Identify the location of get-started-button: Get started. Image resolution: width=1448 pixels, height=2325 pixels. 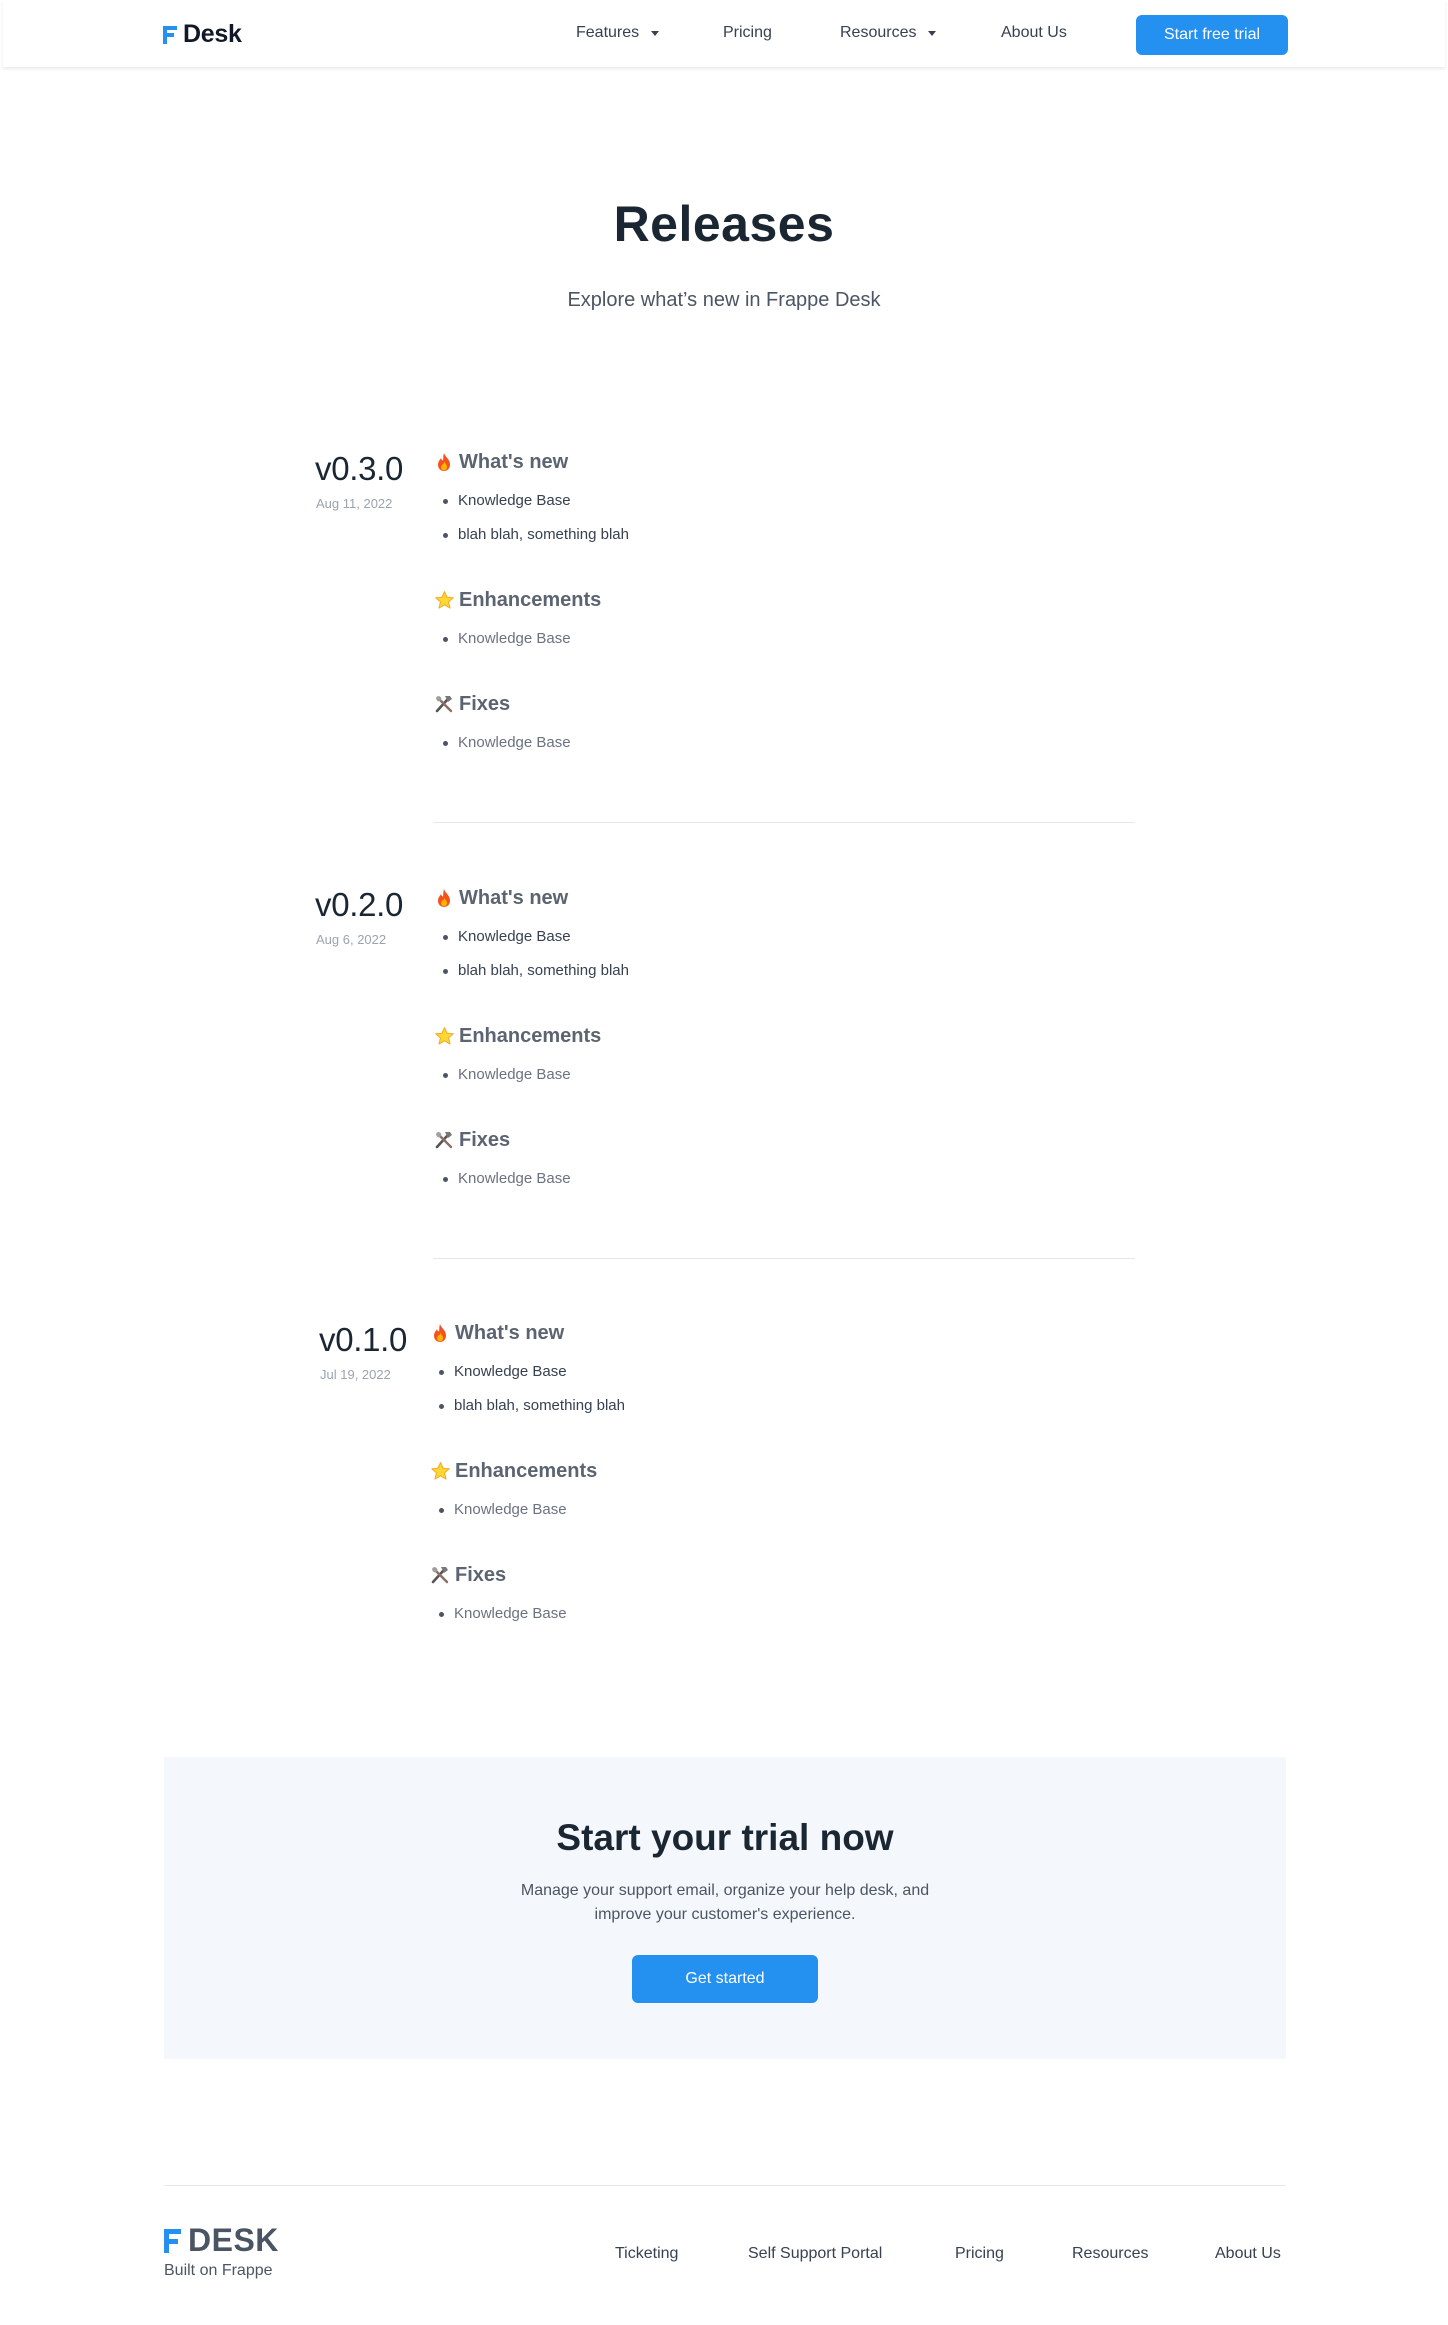
(725, 1979).